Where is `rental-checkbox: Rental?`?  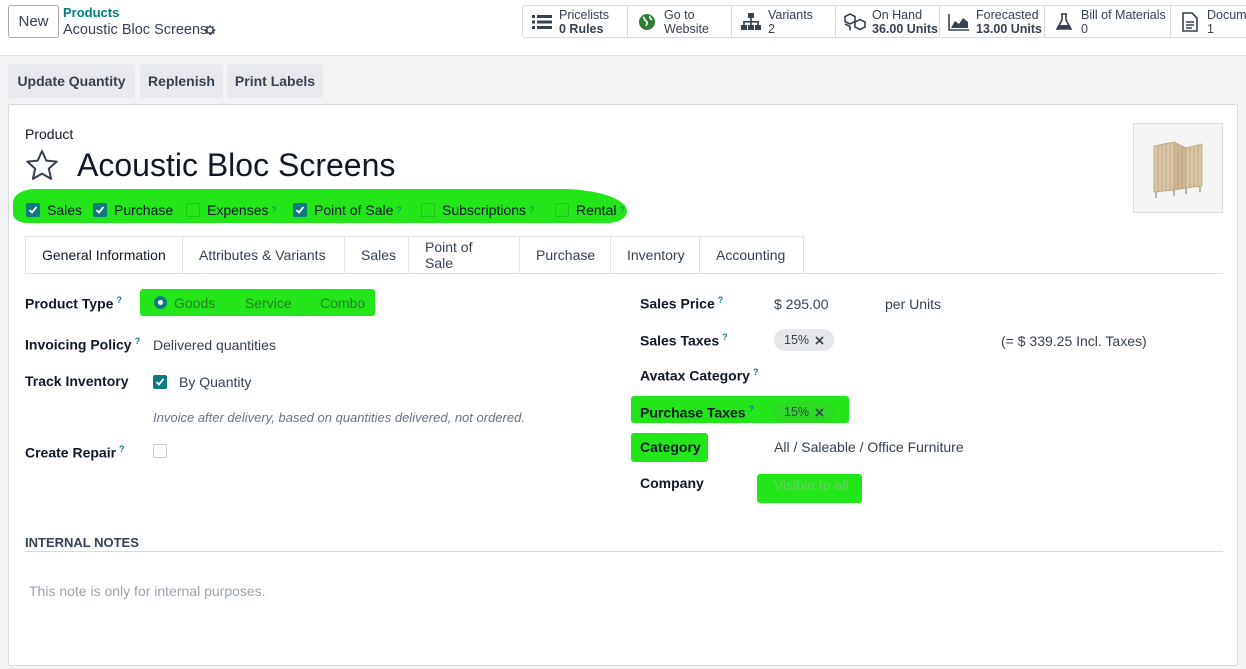
rental-checkbox: Rental? is located at coordinates (589, 210).